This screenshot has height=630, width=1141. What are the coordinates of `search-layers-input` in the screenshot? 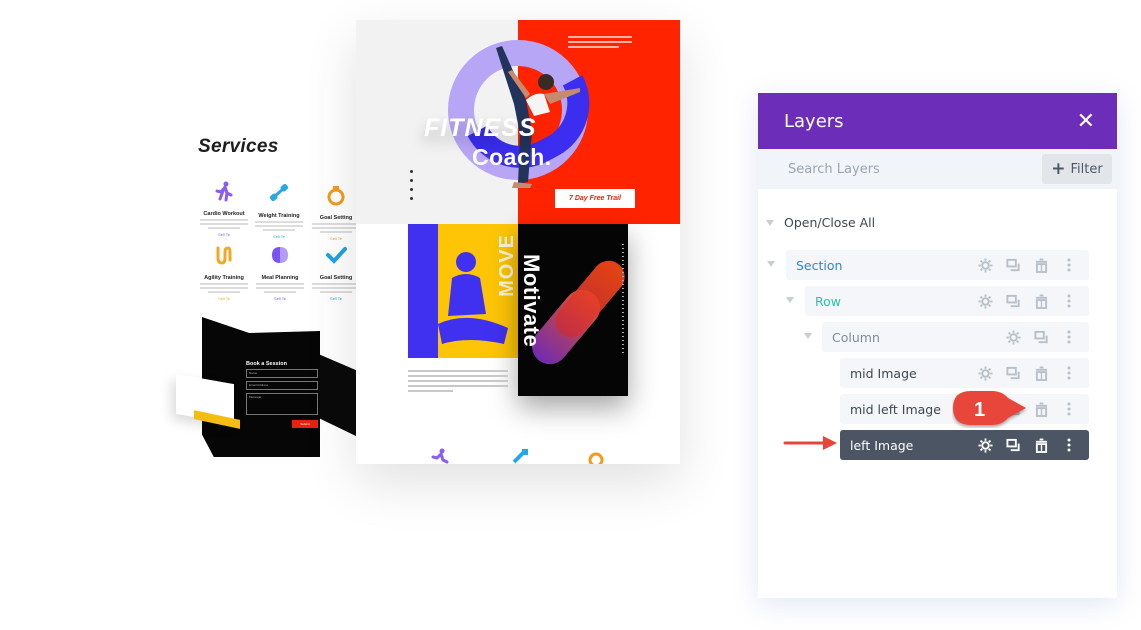 It's located at (898, 169).